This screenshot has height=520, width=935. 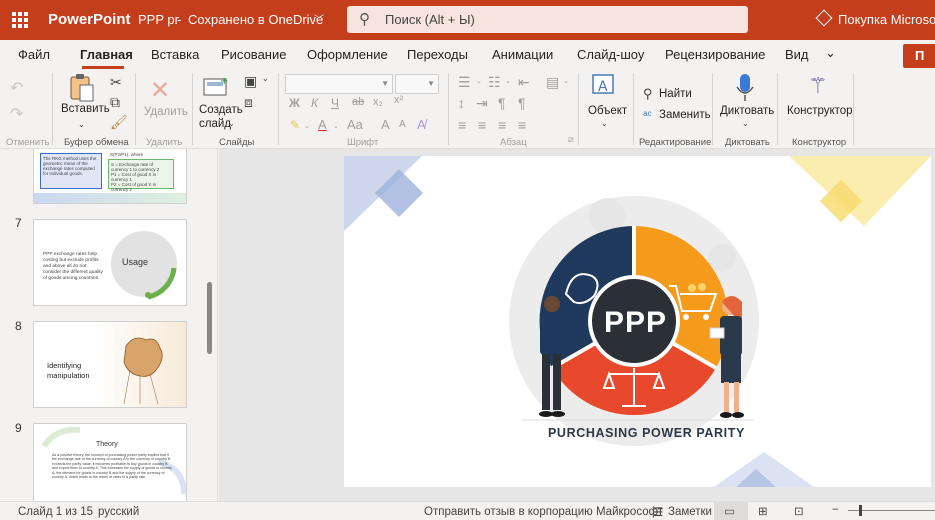 What do you see at coordinates (522, 125) in the screenshot?
I see `justify-icon: ≡` at bounding box center [522, 125].